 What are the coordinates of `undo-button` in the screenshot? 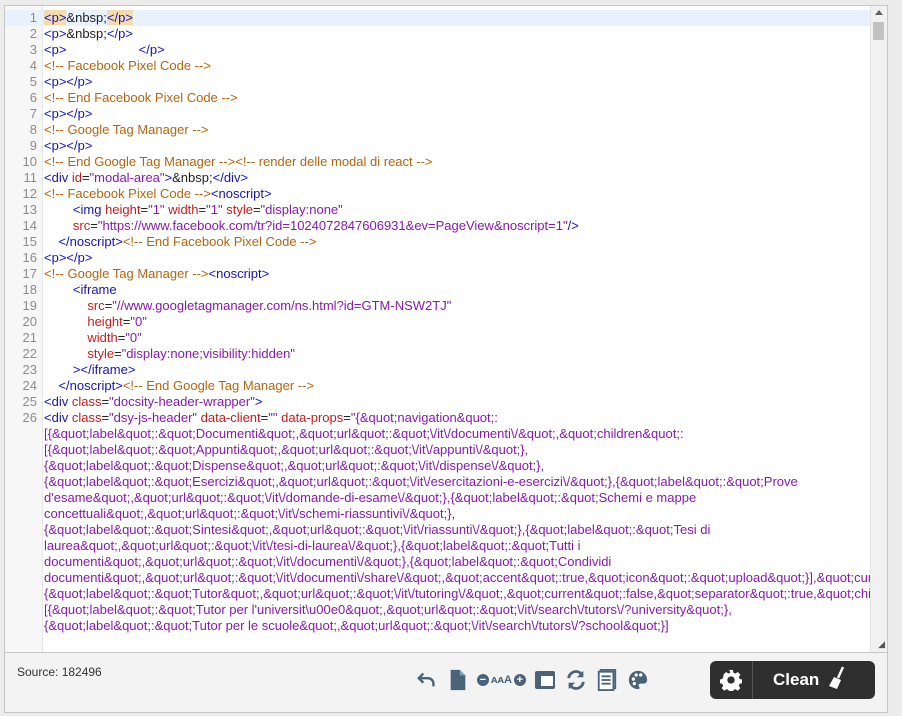 It's located at (427, 680).